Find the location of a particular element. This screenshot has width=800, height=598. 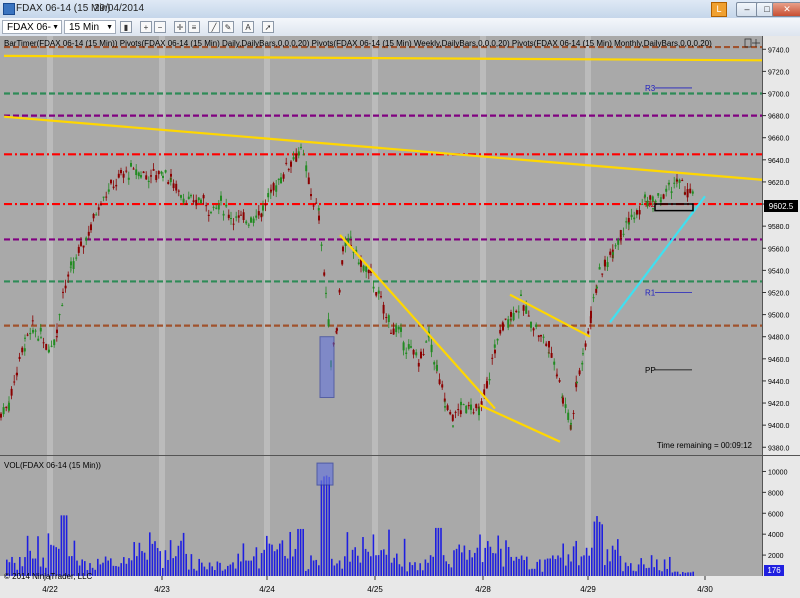

select-icon: ➚ is located at coordinates (268, 27).